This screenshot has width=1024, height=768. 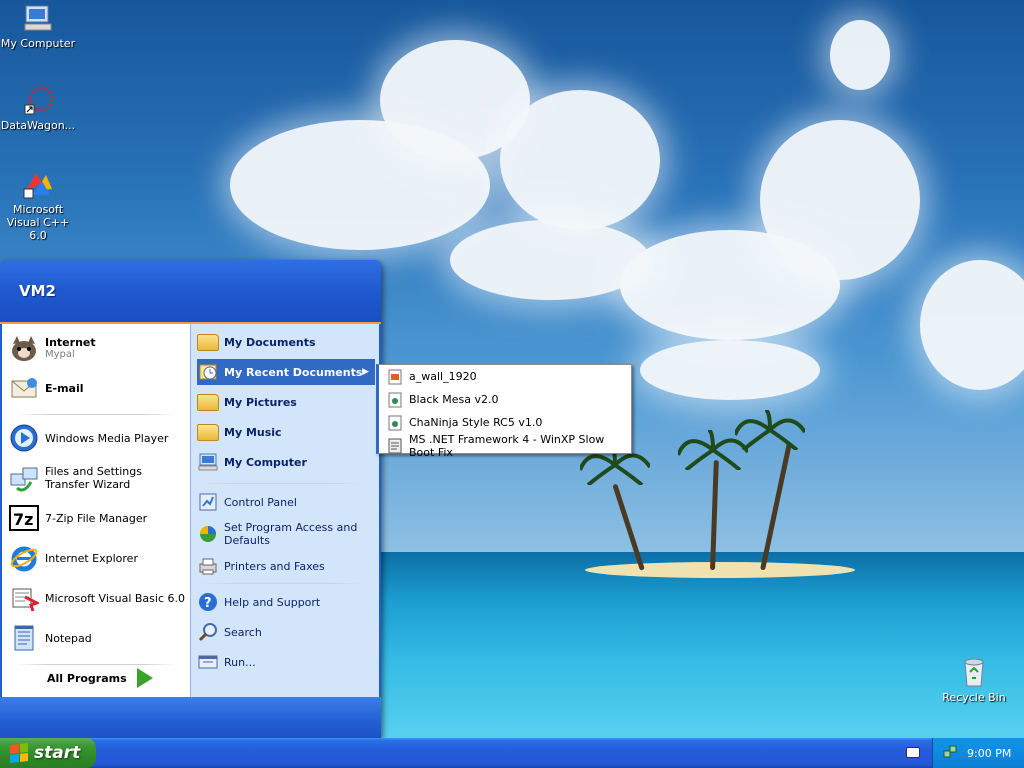 I want to click on start-item-email: E-mail, so click(x=98, y=388).